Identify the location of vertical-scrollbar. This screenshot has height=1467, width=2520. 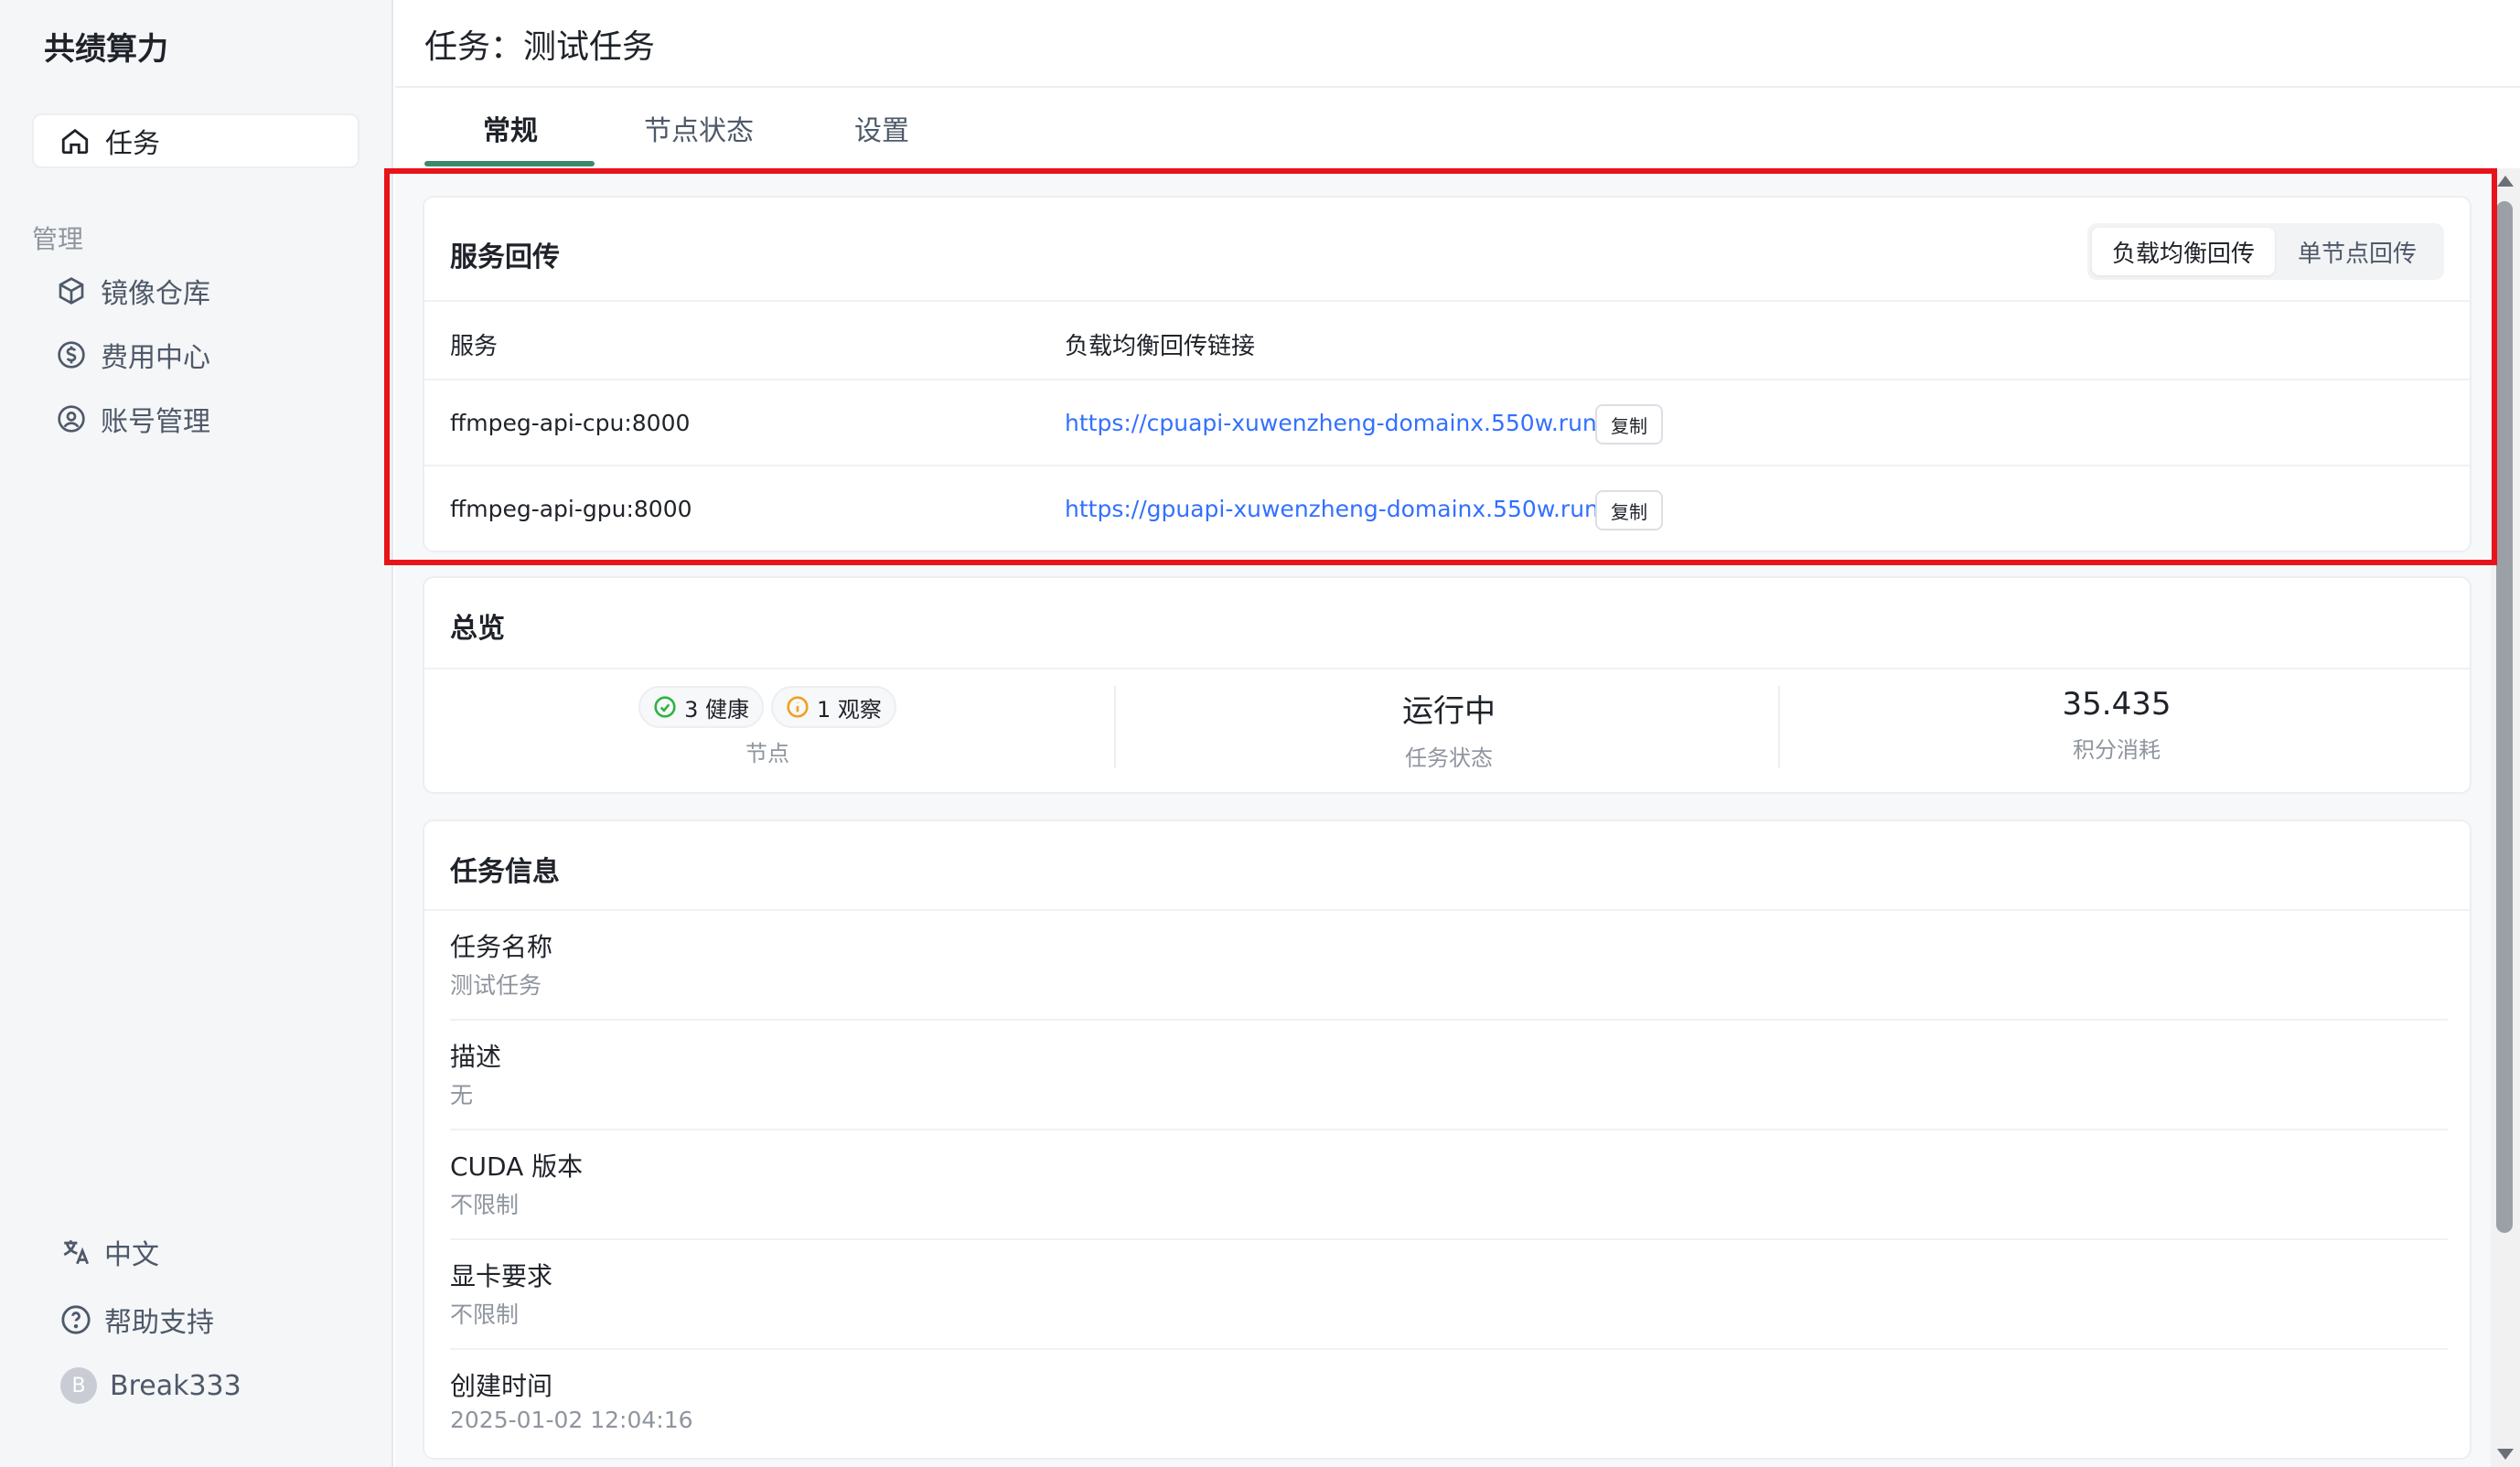
(2505, 817).